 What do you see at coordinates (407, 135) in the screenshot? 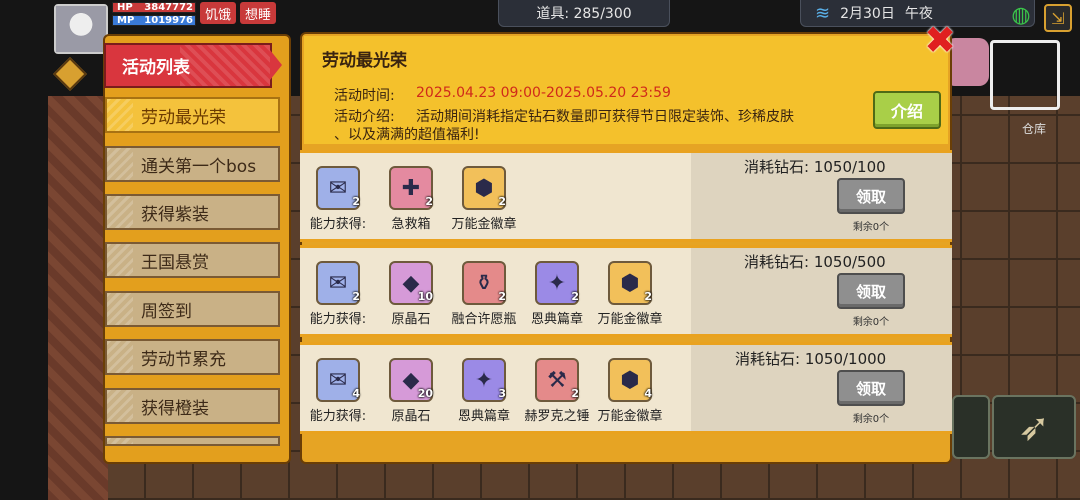
I see `event-intro-text-continued: 、以及满满的超值福利!` at bounding box center [407, 135].